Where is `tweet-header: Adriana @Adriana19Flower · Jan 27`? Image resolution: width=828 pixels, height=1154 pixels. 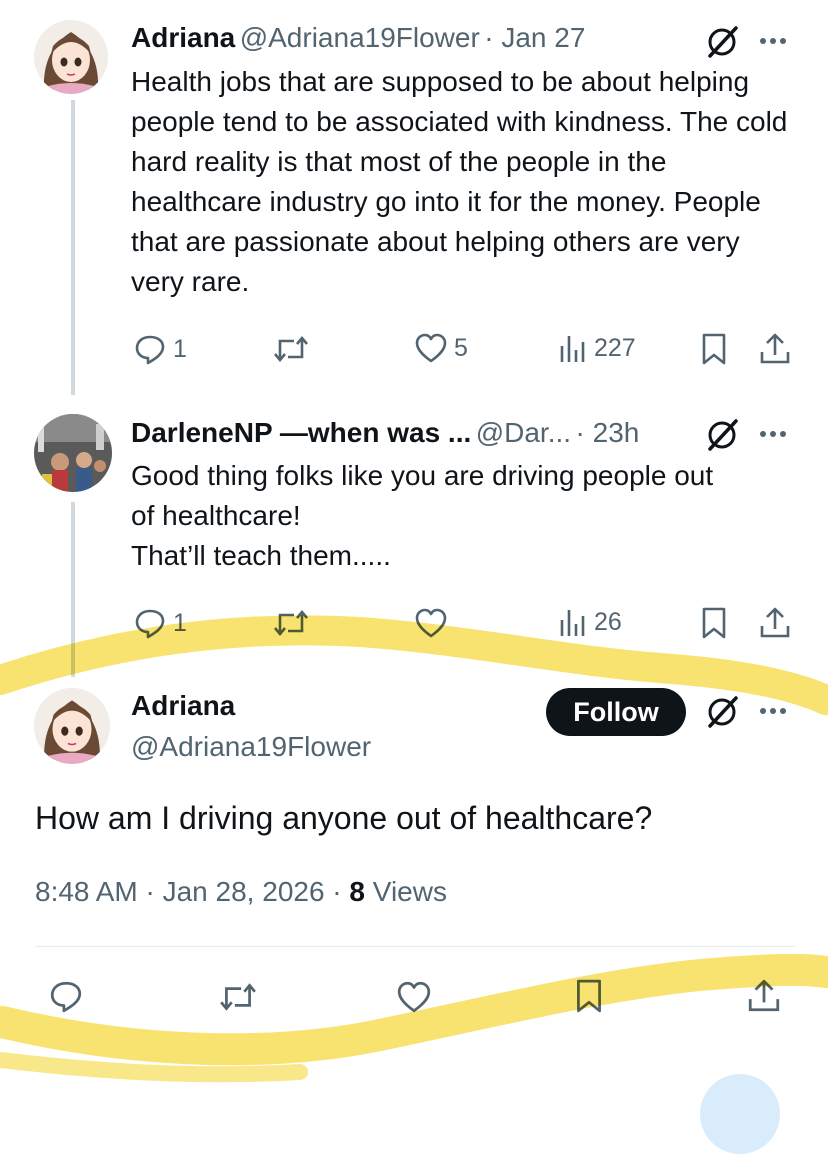
tweet-header: Adriana @Adriana19Flower · Jan 27 is located at coordinates (358, 38).